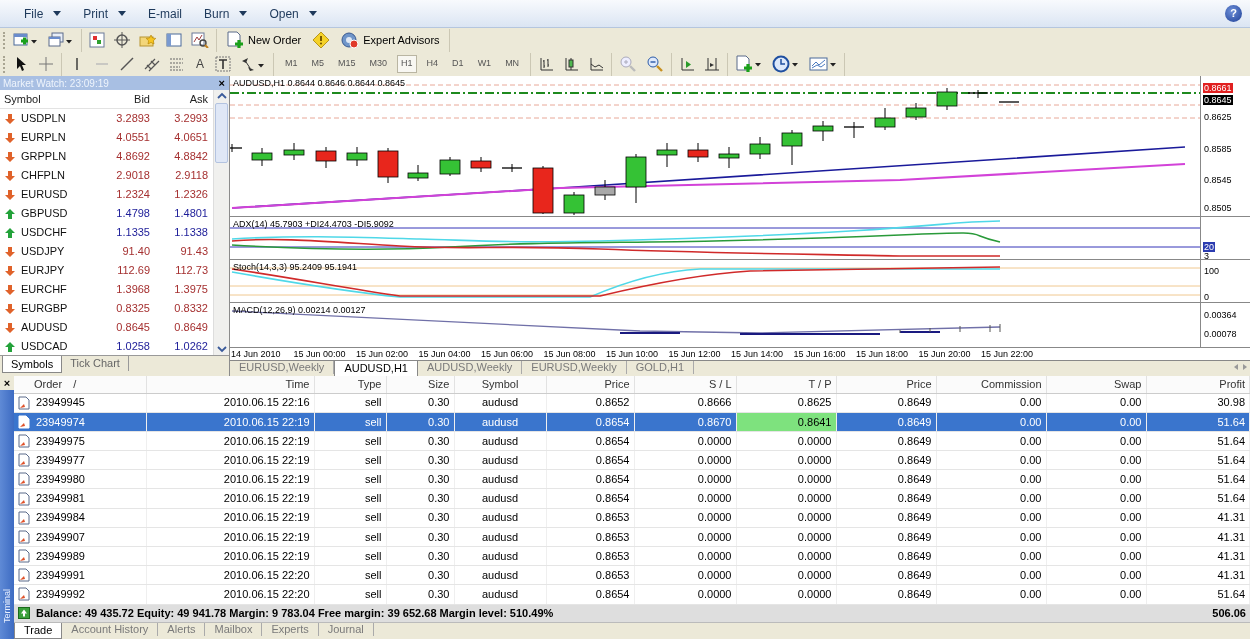  I want to click on timeframe-button: W1, so click(484, 64).